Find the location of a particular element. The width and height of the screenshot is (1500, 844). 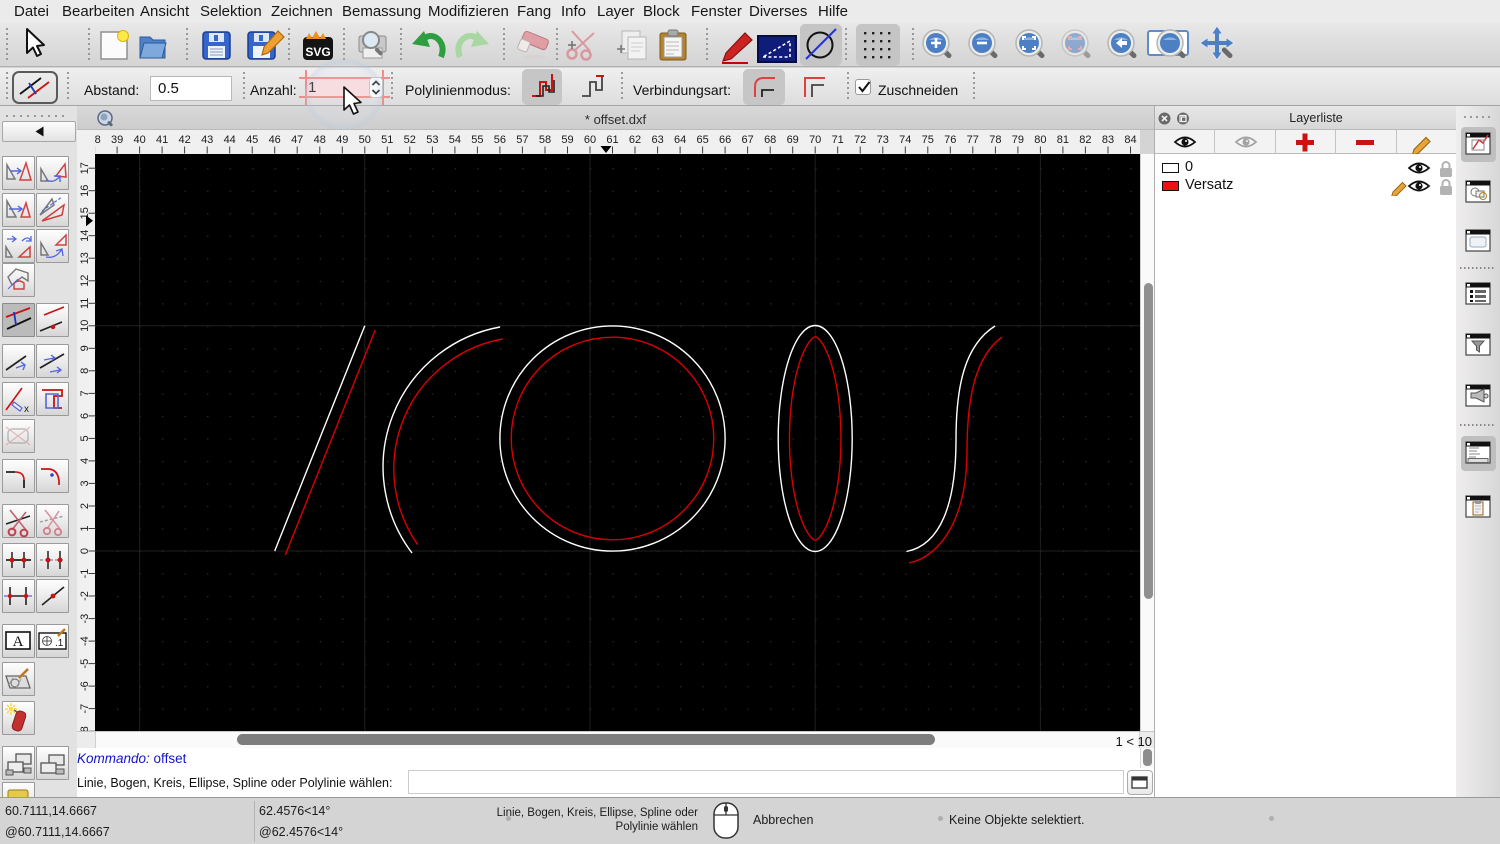

svg-text: 65 is located at coordinates (702, 140).